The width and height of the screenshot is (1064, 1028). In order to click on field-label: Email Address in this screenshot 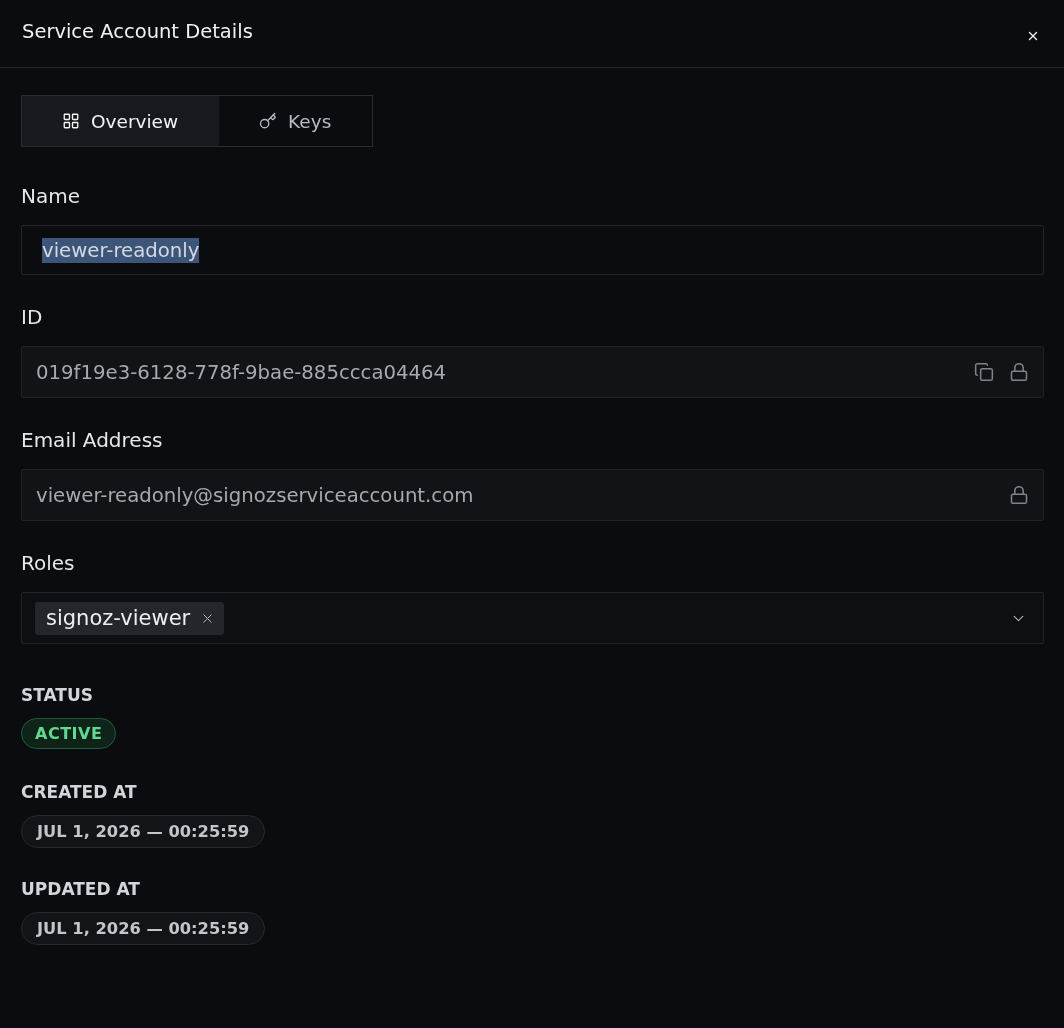, I will do `click(92, 440)`.